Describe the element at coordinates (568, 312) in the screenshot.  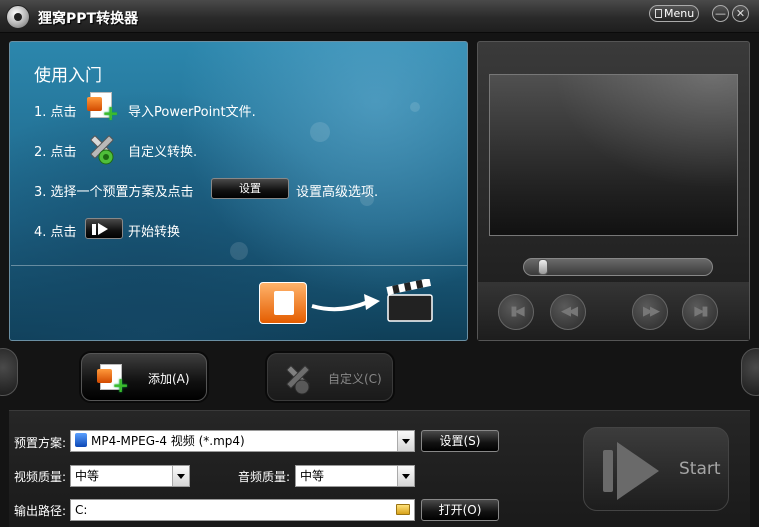
I see `rewind-button: ◀◀` at that location.